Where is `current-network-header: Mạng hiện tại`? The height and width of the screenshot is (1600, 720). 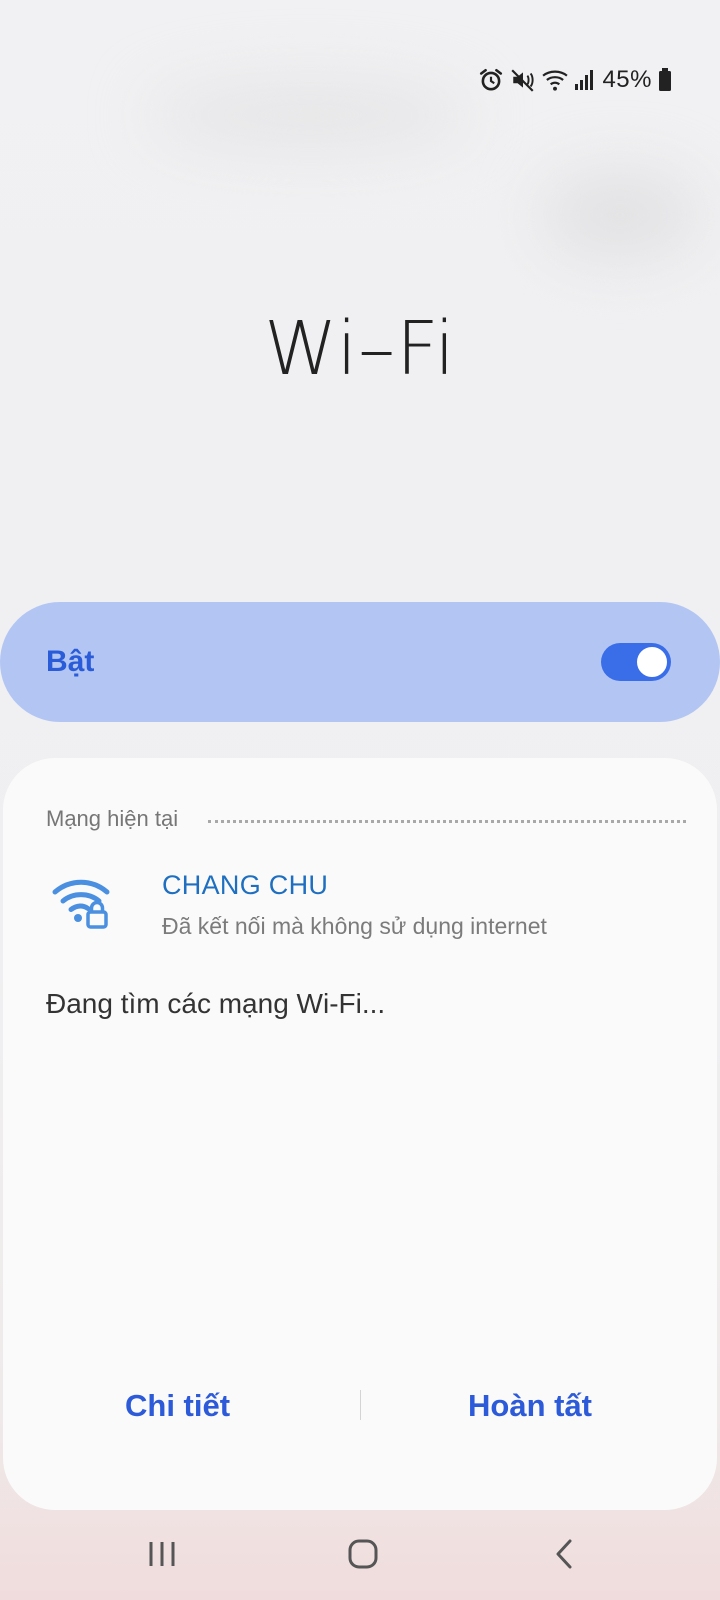 current-network-header: Mạng hiện tại is located at coordinates (366, 819).